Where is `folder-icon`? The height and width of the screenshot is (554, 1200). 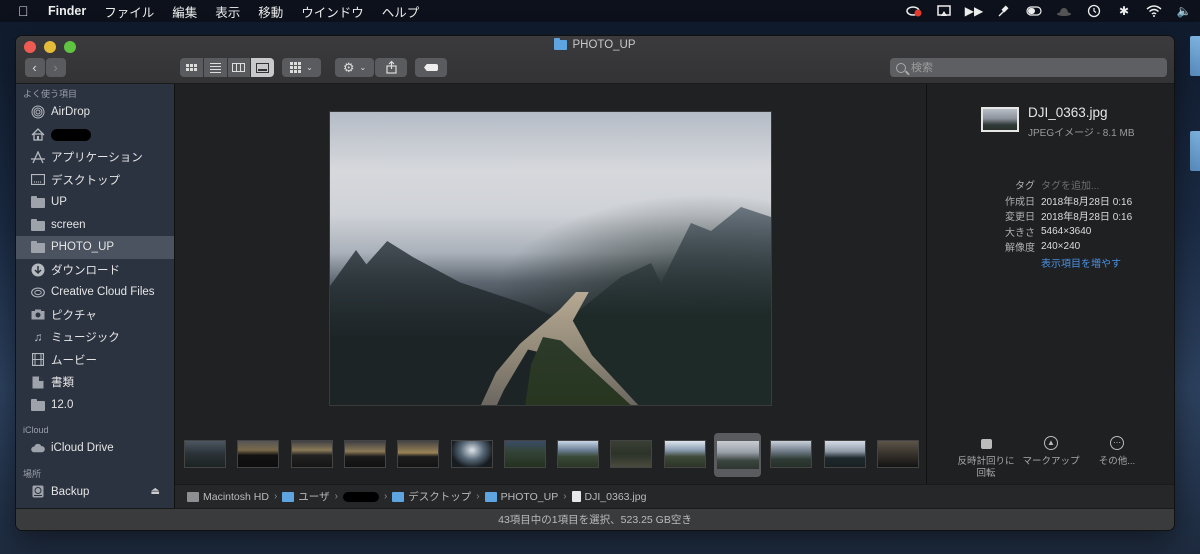 folder-icon is located at coordinates (490, 496).